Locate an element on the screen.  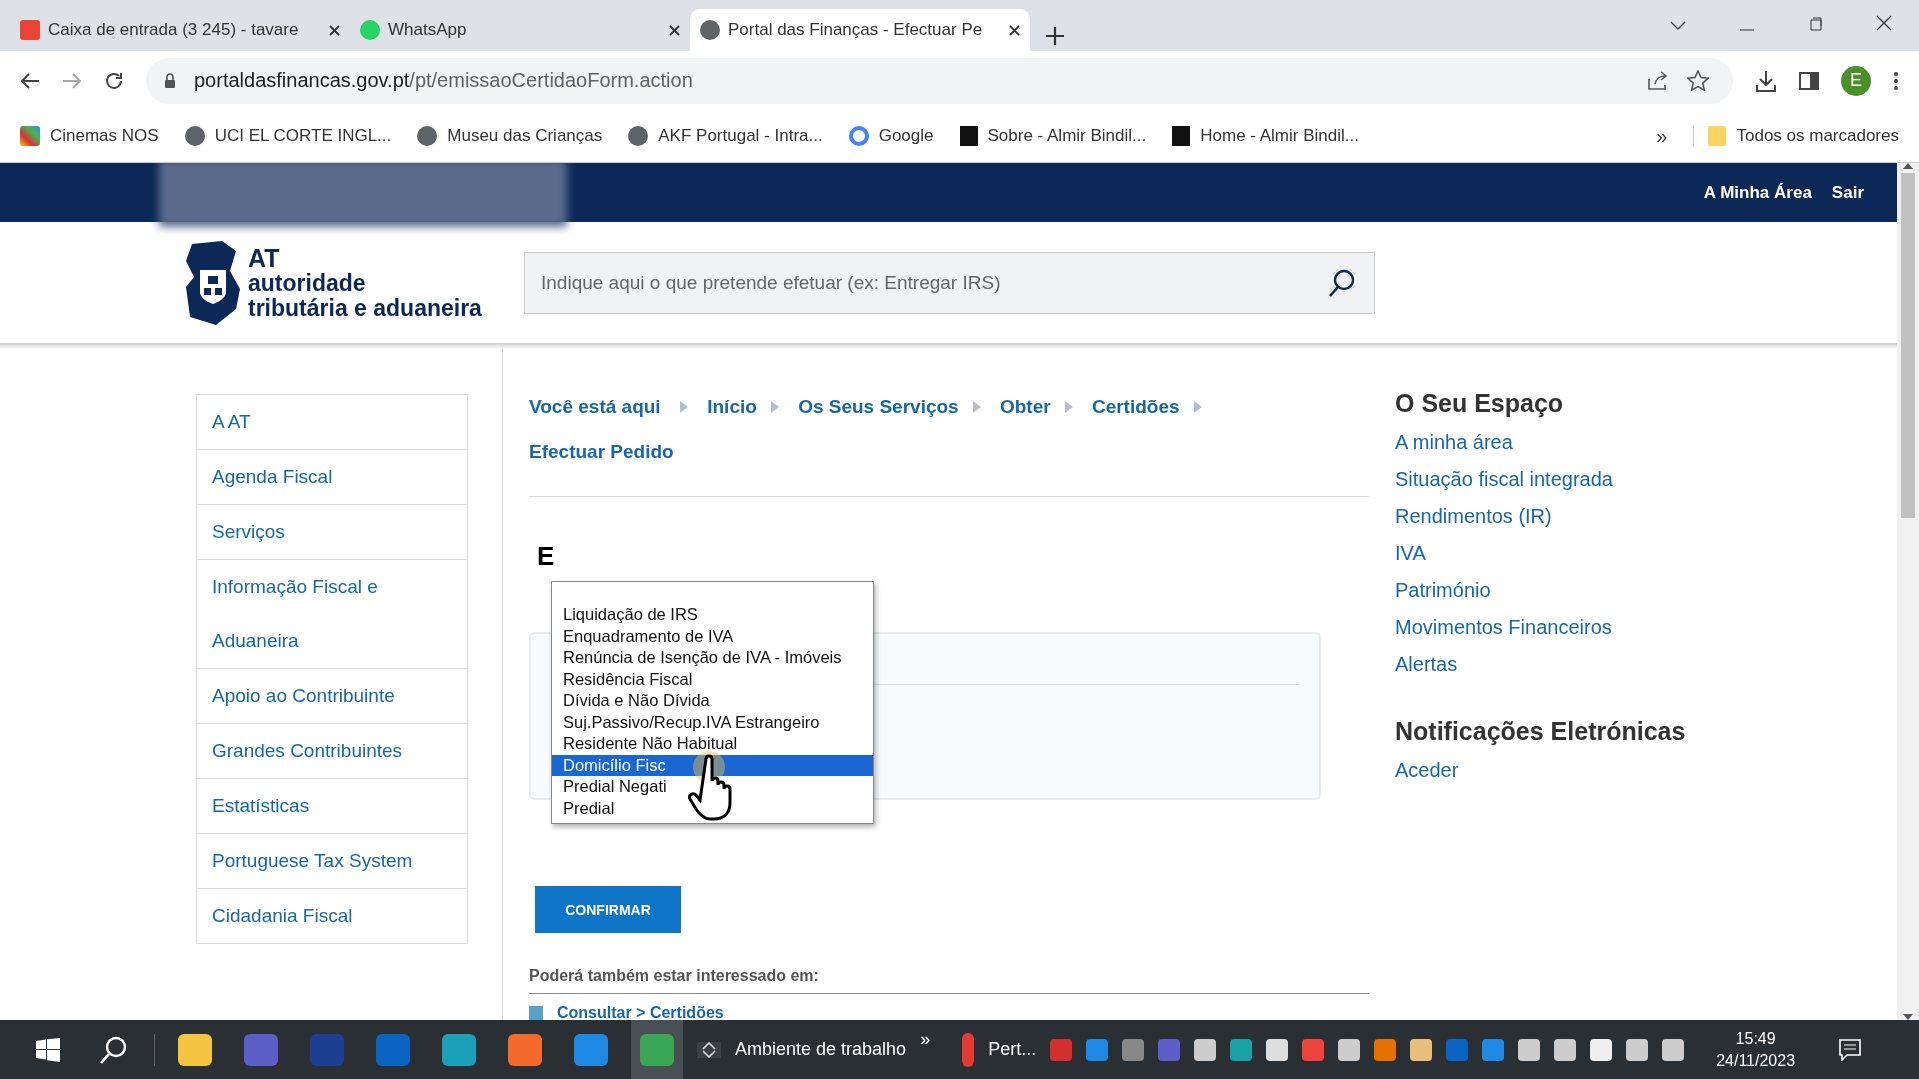
dropdown-option: Suj.Passivo/Recup.IVA Estrangeiro is located at coordinates (712, 722).